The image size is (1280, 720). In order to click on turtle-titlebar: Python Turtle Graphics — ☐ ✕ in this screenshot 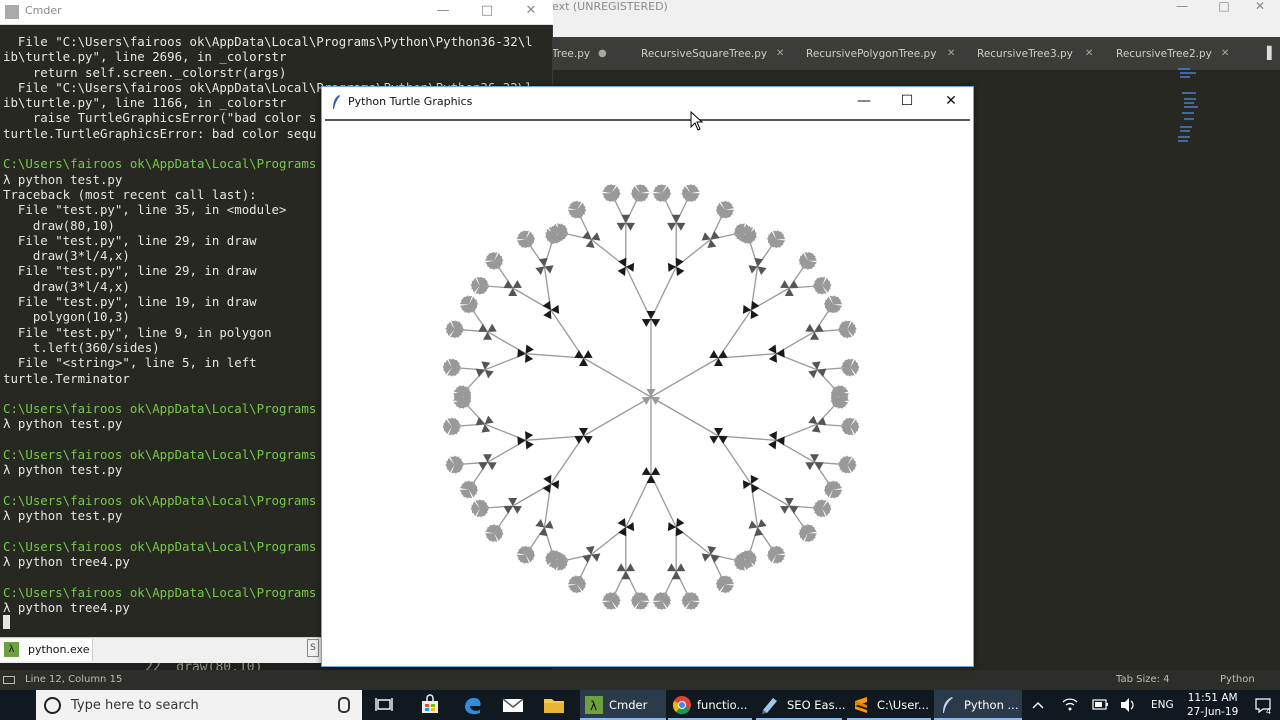, I will do `click(647, 102)`.